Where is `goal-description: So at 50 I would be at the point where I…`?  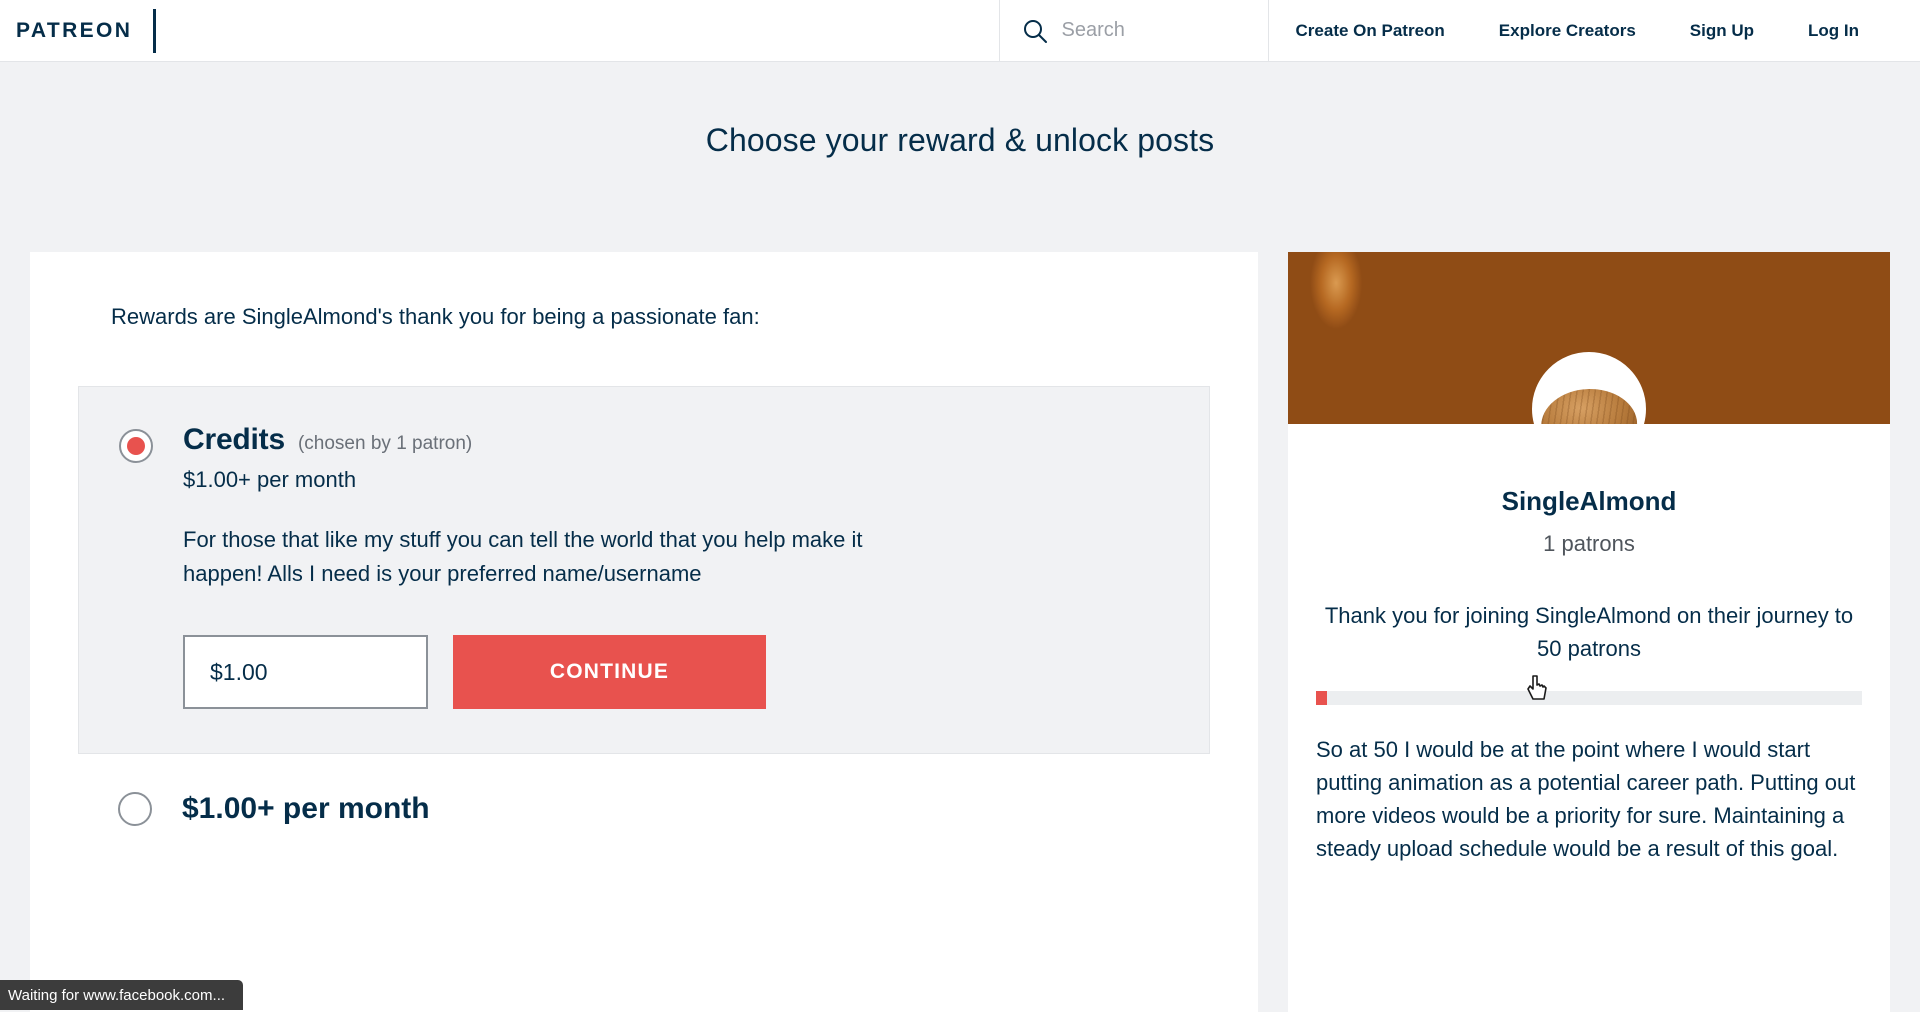 goal-description: So at 50 I would be at the point where I… is located at coordinates (1589, 799).